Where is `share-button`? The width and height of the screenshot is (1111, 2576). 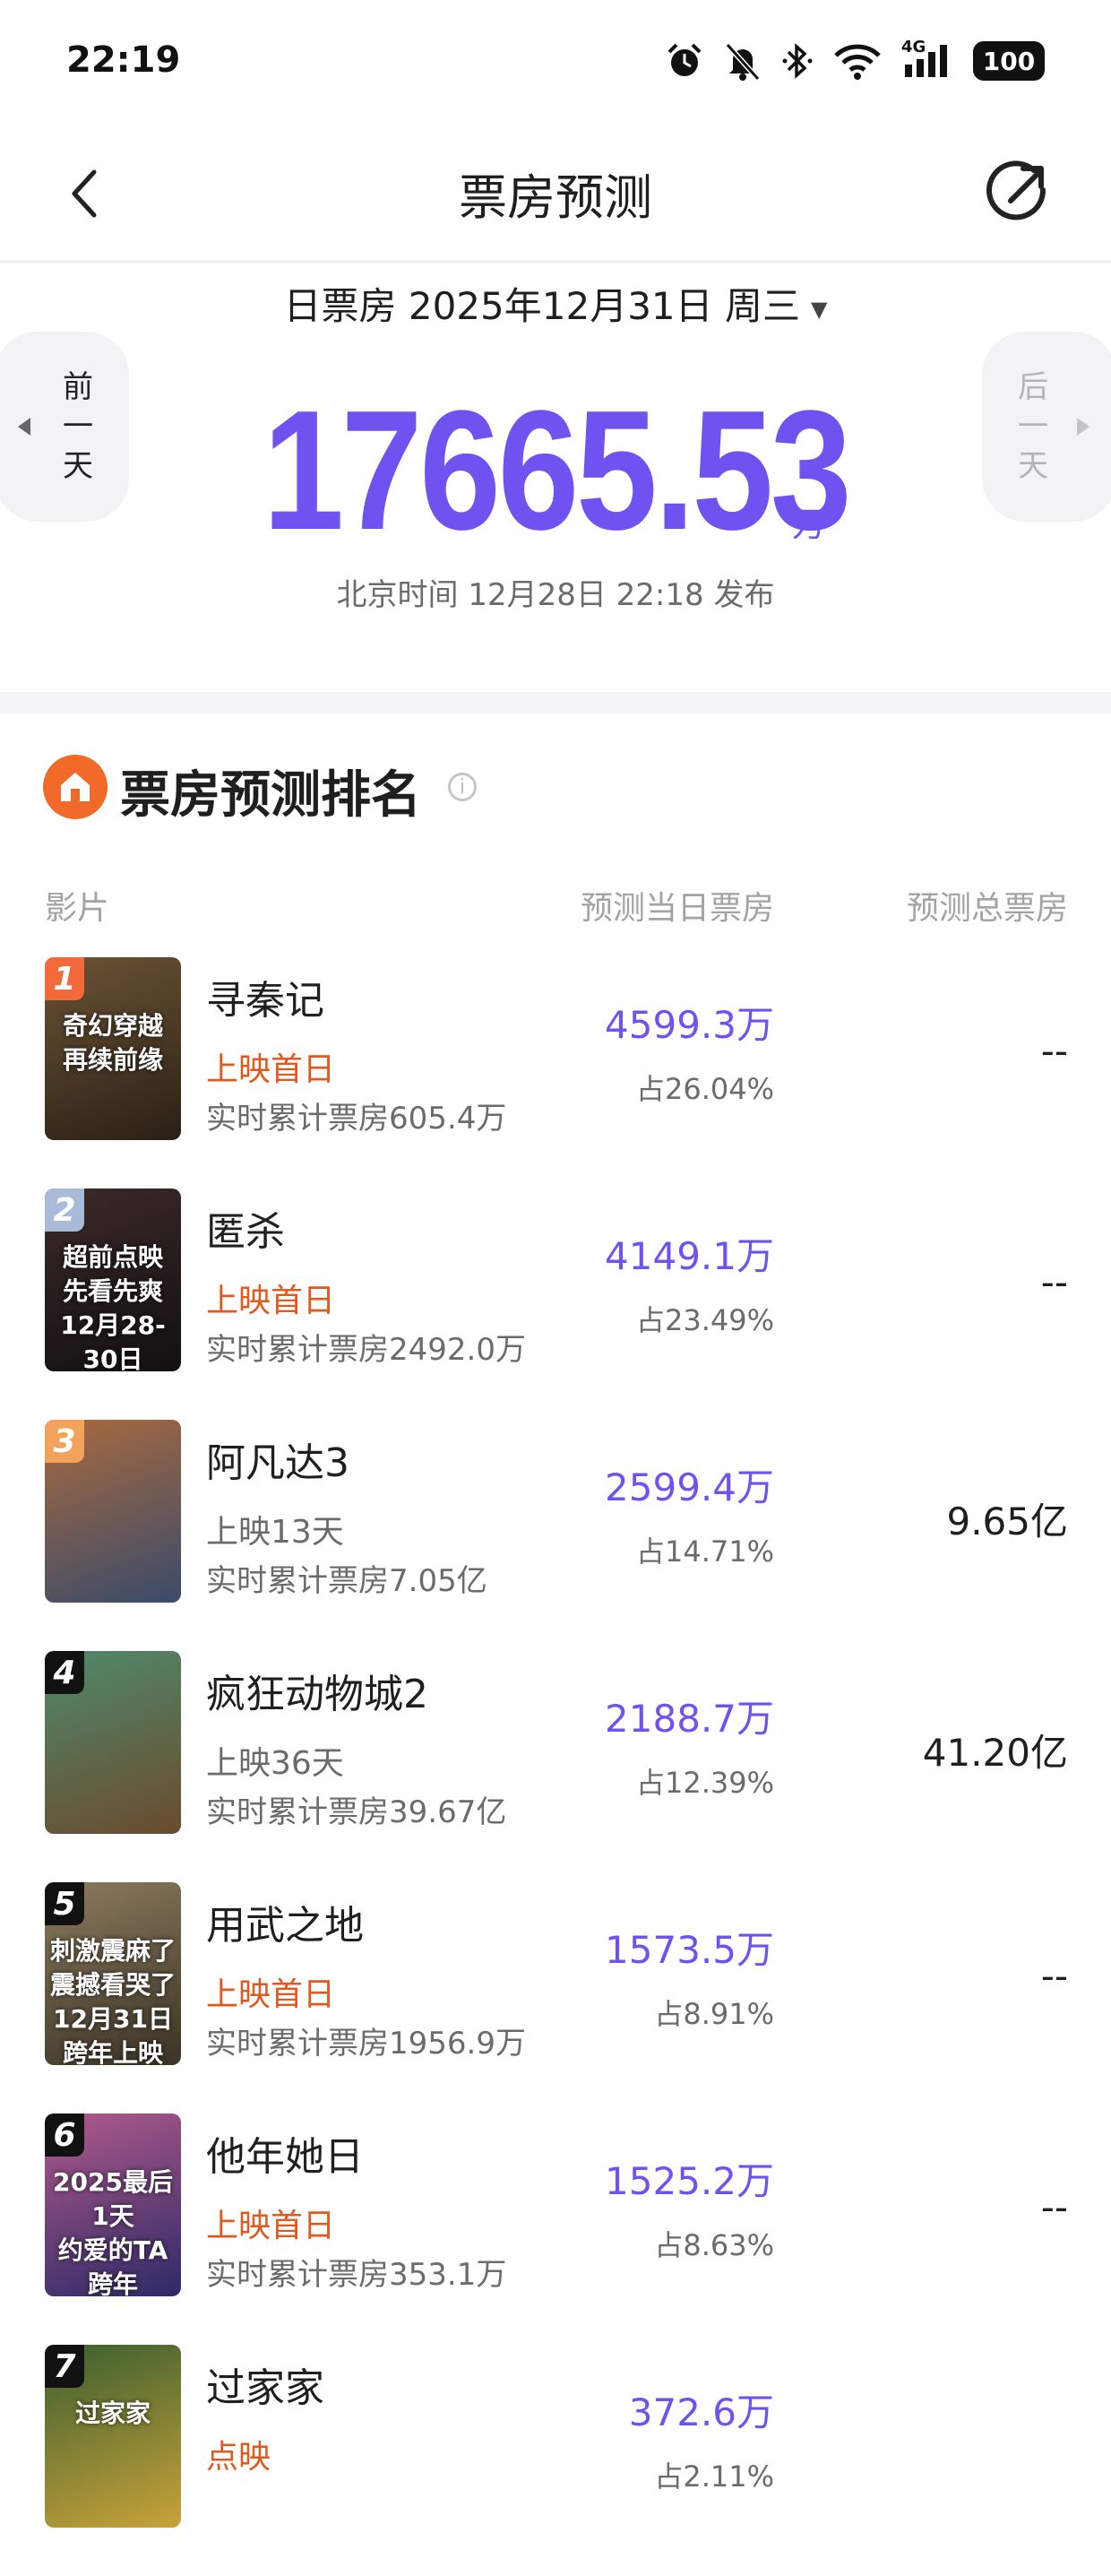 share-button is located at coordinates (1018, 194).